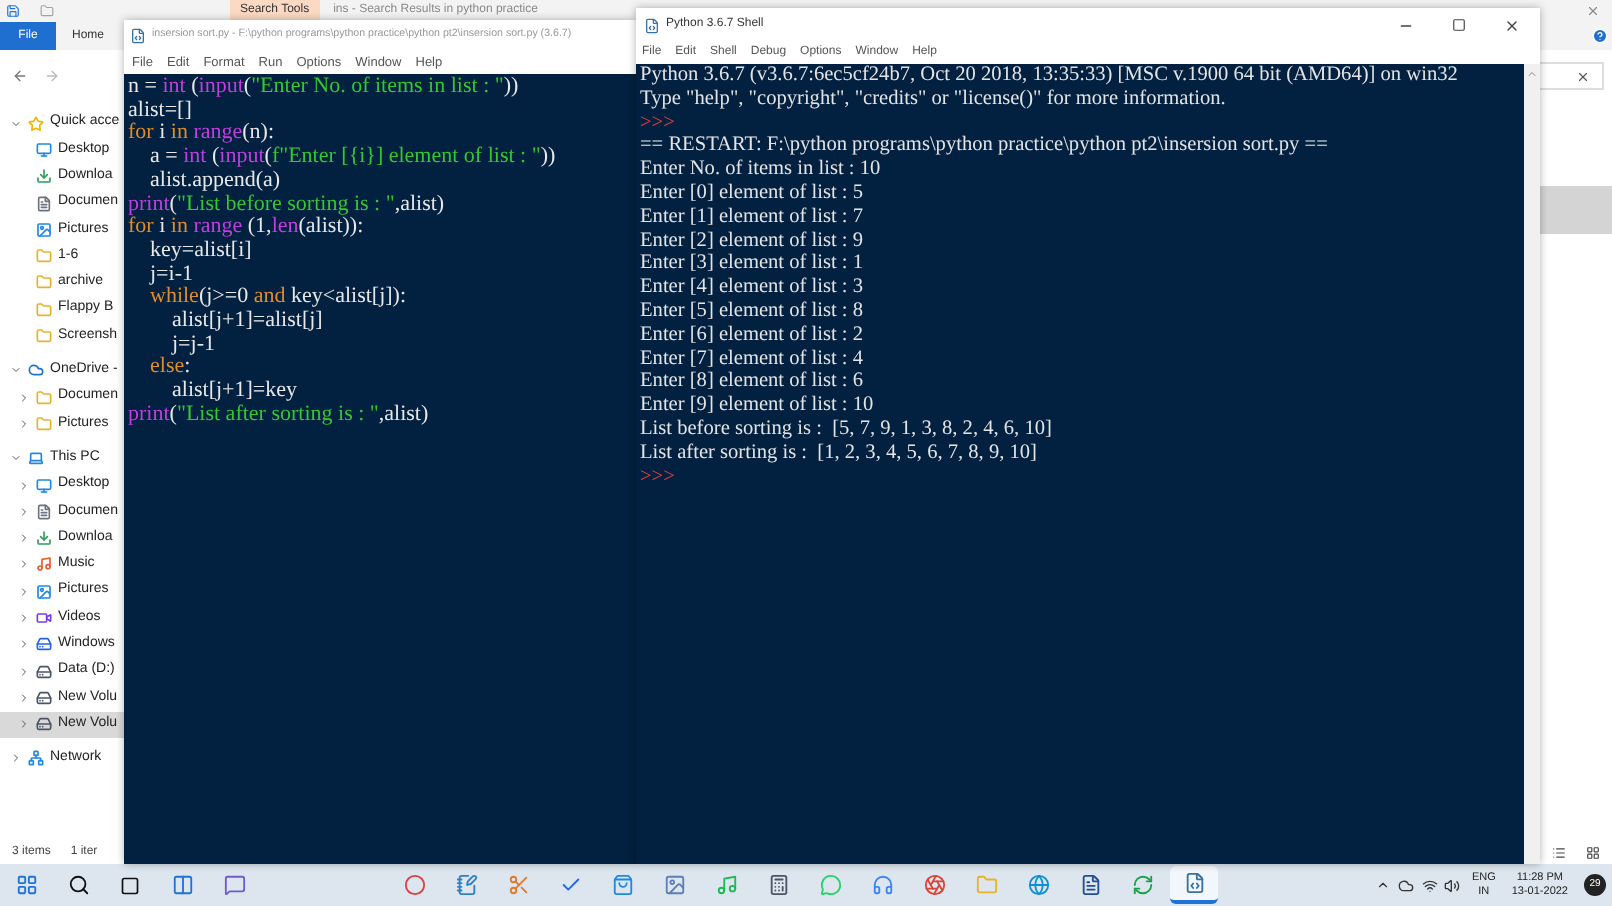  I want to click on shell-line: Enter [8] element of list : 6, so click(752, 382).